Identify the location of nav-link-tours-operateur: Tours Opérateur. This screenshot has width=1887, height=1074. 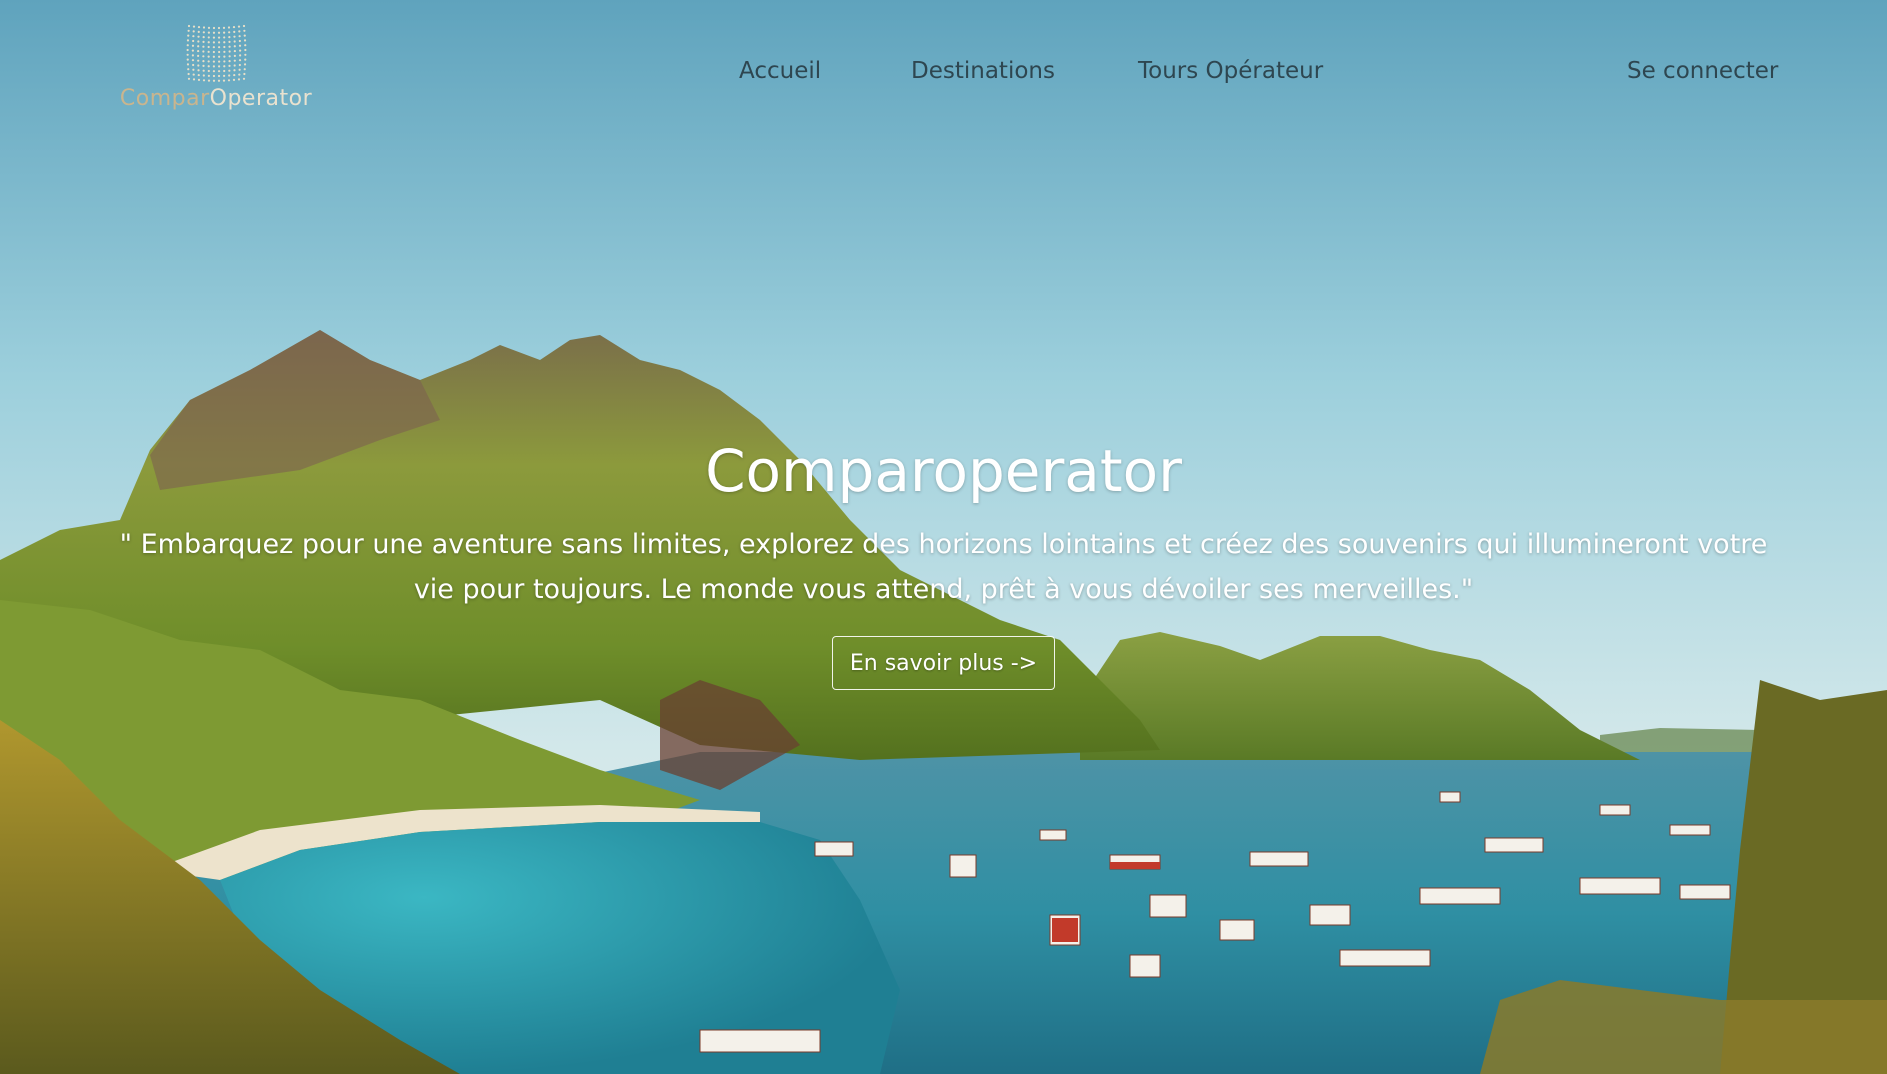
(1230, 71).